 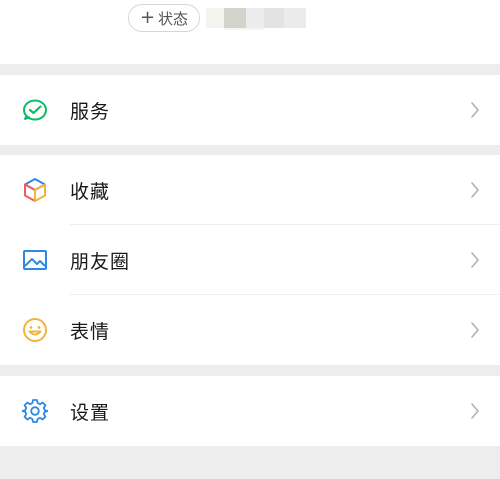 I want to click on menu-item-moments: 朋友圈, so click(x=250, y=260).